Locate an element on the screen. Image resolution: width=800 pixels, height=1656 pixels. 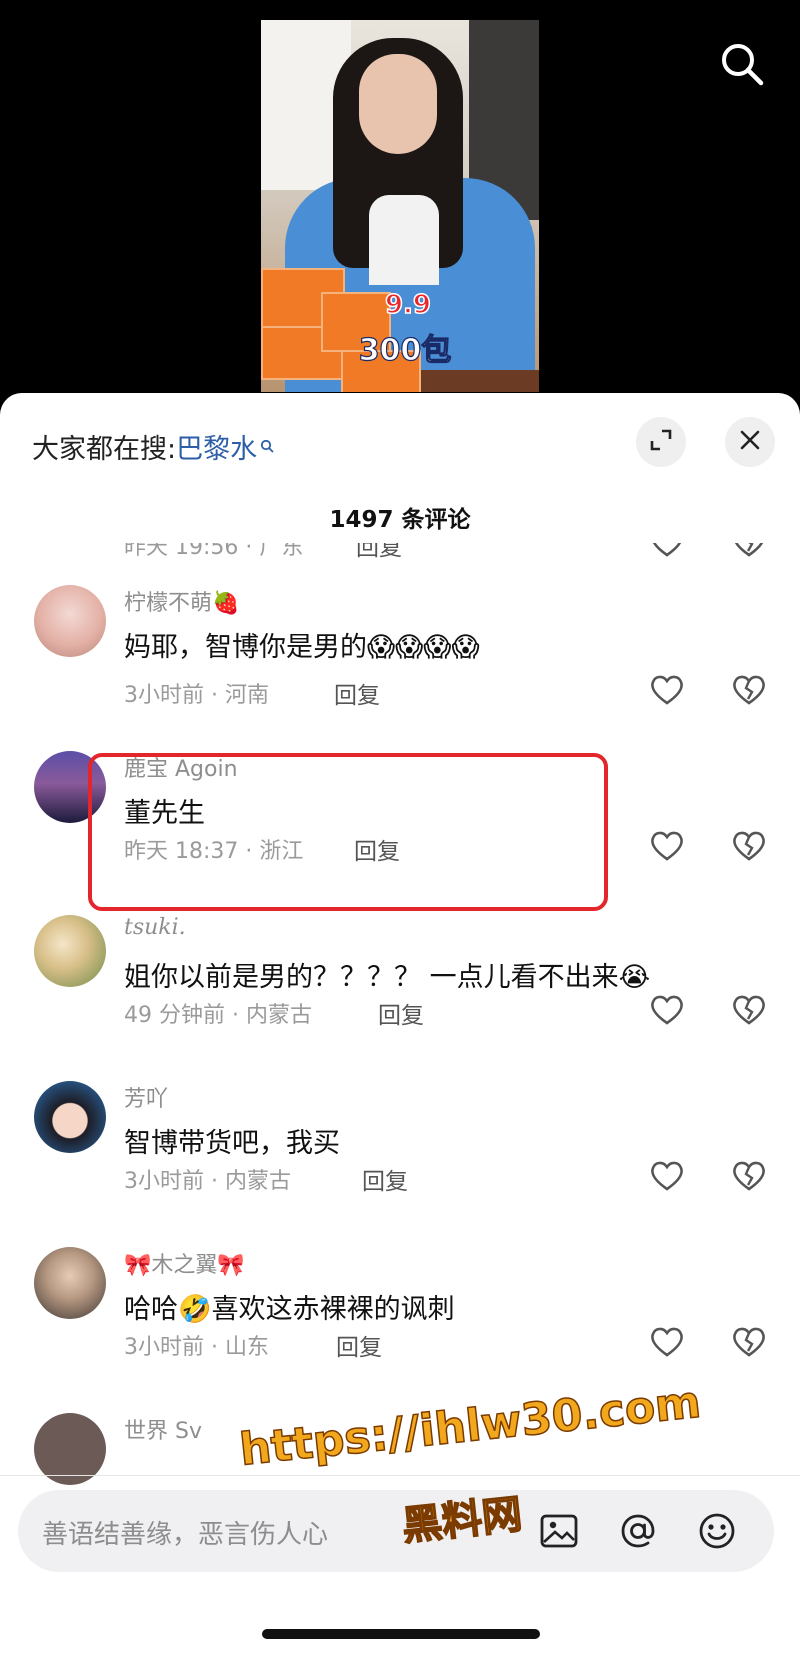
comment-author: 柠檬不萌🍓 is located at coordinates (181, 601).